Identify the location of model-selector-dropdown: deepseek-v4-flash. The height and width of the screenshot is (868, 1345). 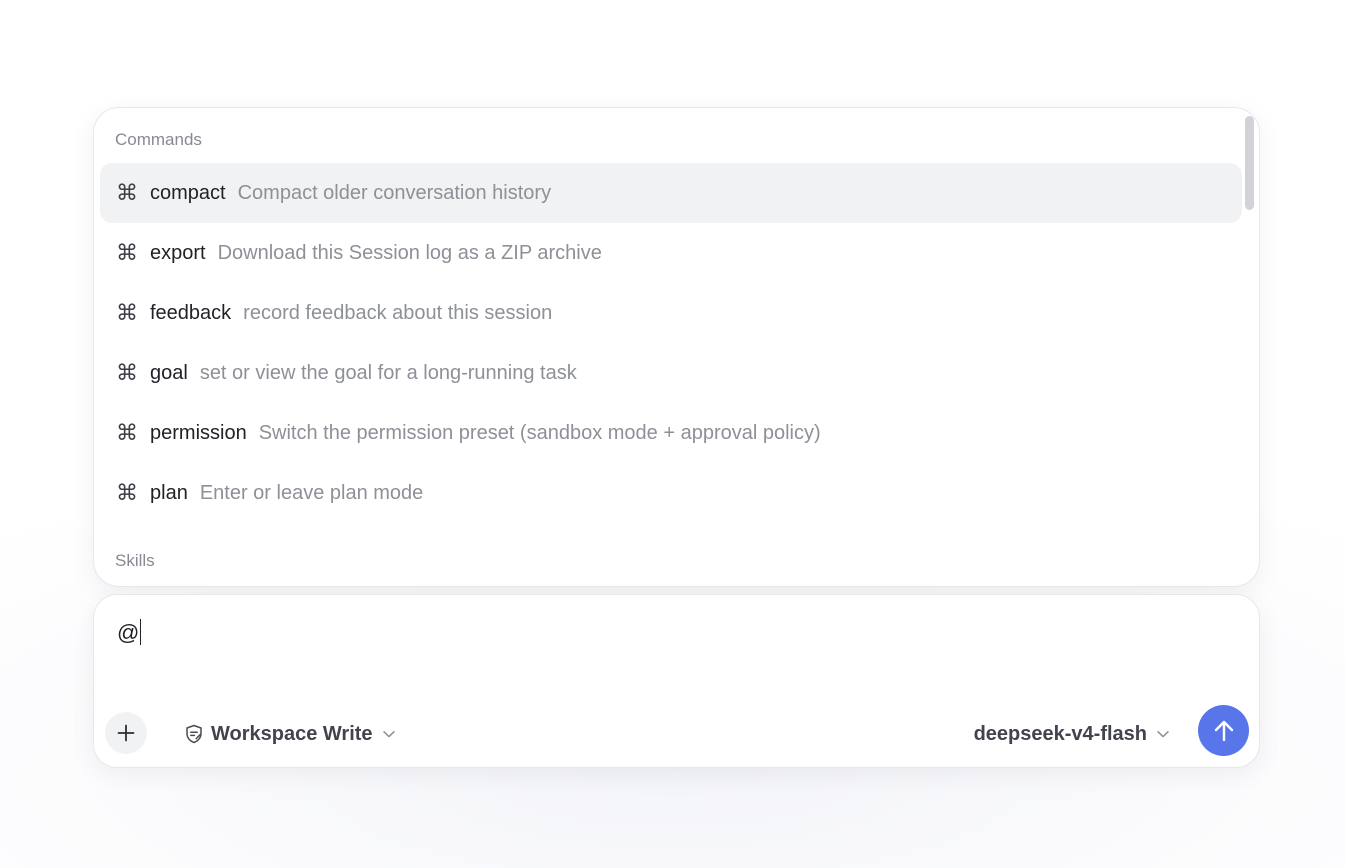
(1072, 734).